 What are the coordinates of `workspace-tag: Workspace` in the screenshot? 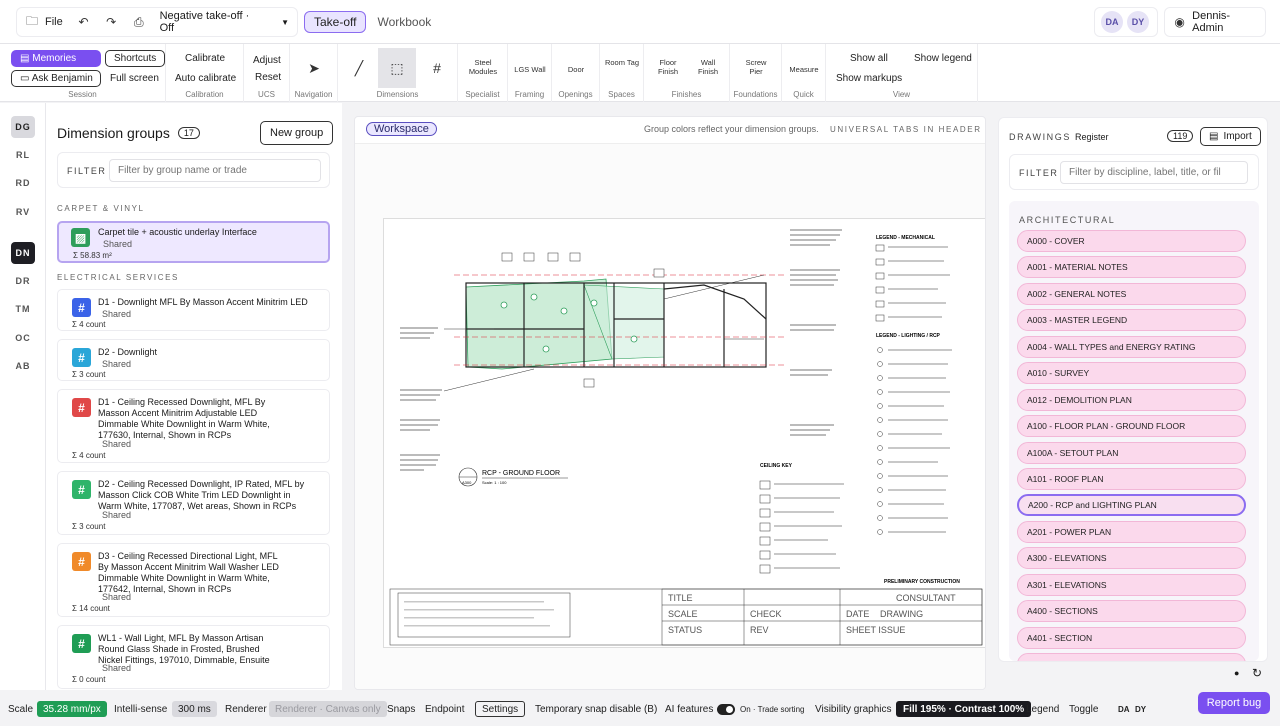 It's located at (401, 129).